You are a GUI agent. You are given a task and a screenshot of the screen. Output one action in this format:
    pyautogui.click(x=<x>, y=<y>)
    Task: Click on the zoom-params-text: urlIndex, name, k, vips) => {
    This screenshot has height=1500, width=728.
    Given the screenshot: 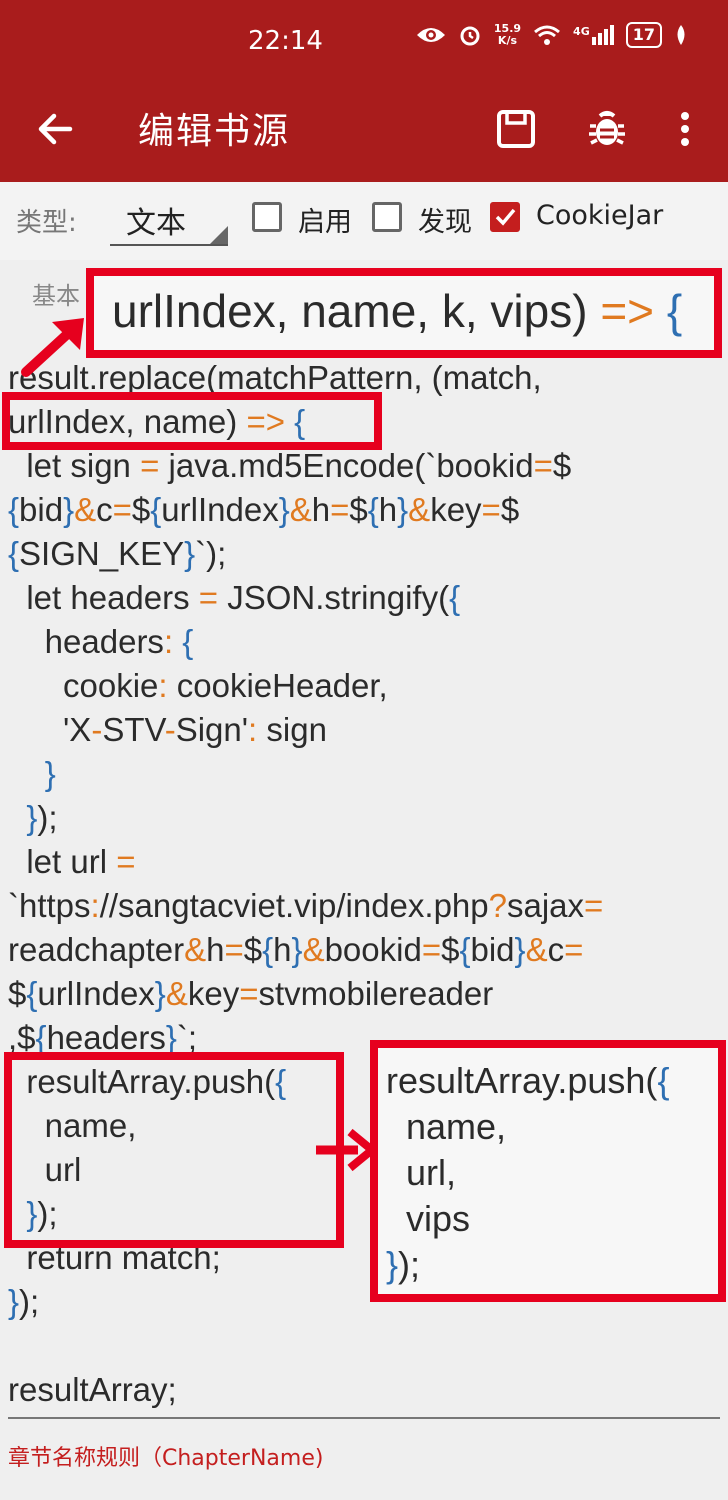 What is the action you would take?
    pyautogui.click(x=397, y=311)
    